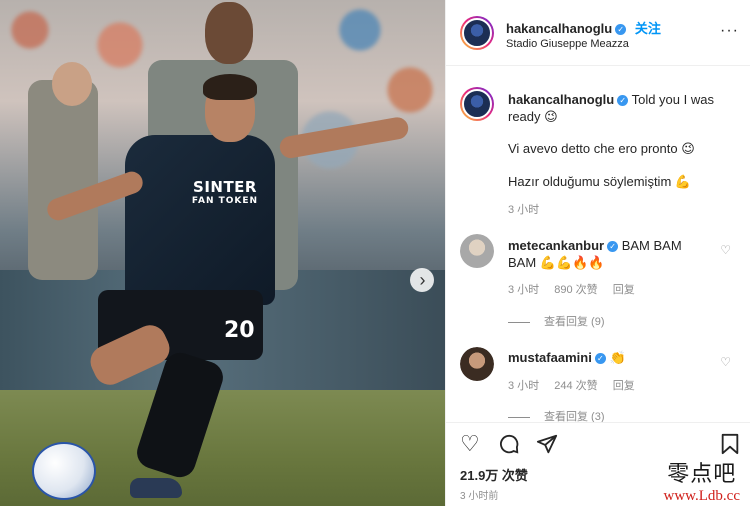 The image size is (750, 506). I want to click on more-options-icon: ···, so click(729, 31).